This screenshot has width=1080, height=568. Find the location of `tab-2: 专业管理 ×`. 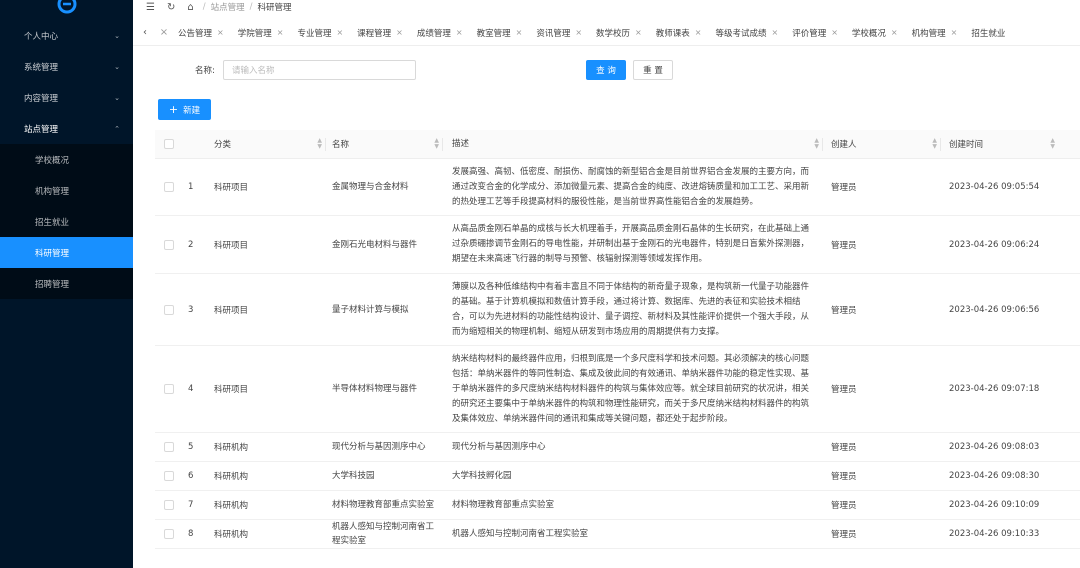

tab-2: 专业管理 × is located at coordinates (320, 32).